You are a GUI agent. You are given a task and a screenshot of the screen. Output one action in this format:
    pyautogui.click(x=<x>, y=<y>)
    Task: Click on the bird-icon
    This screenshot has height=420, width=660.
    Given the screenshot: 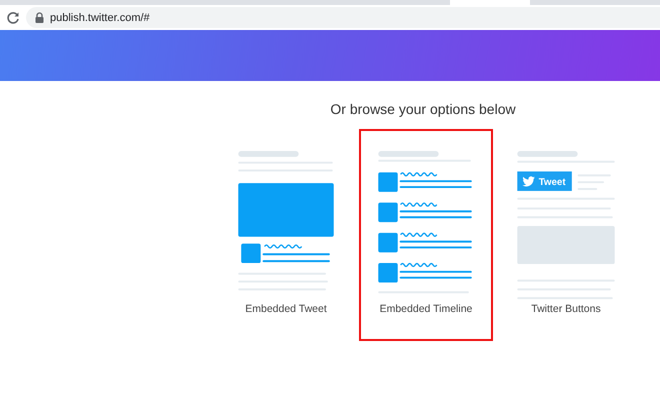 What is the action you would take?
    pyautogui.click(x=528, y=181)
    